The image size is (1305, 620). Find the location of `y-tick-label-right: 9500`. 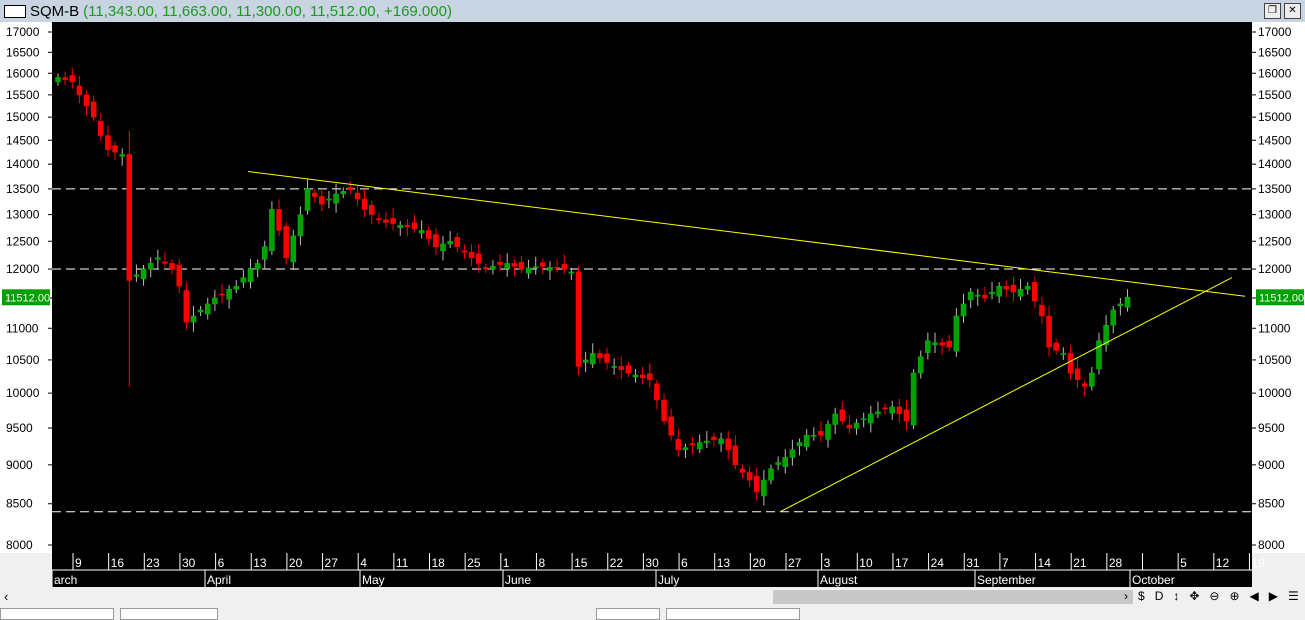

y-tick-label-right: 9500 is located at coordinates (1271, 428).